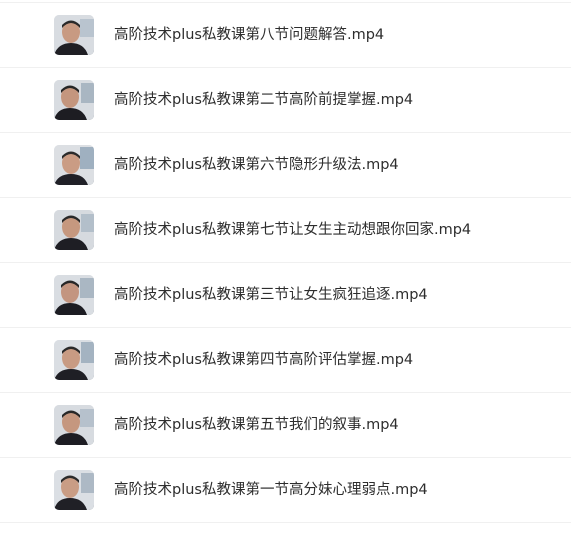 The height and width of the screenshot is (559, 571). I want to click on file-row: 高阶技术plus私教课第七节让女生主动想跟你回家.mp4, so click(285, 230).